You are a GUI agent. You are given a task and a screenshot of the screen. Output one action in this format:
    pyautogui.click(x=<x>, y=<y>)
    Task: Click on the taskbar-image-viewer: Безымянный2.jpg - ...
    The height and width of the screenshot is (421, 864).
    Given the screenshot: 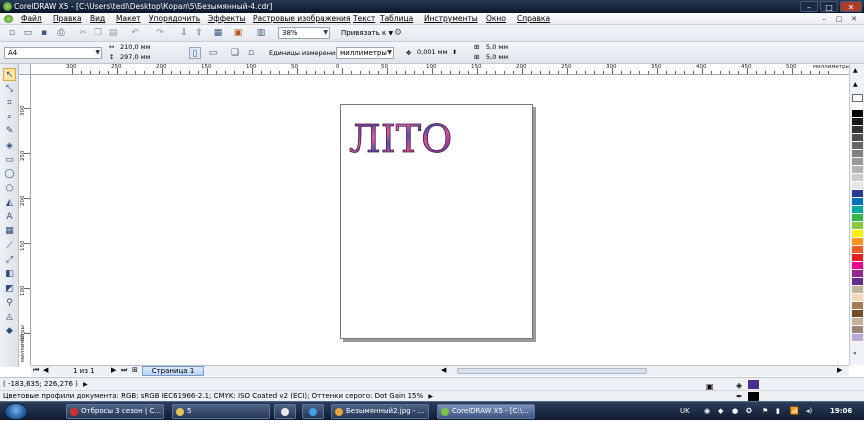 What is the action you would take?
    pyautogui.click(x=380, y=411)
    